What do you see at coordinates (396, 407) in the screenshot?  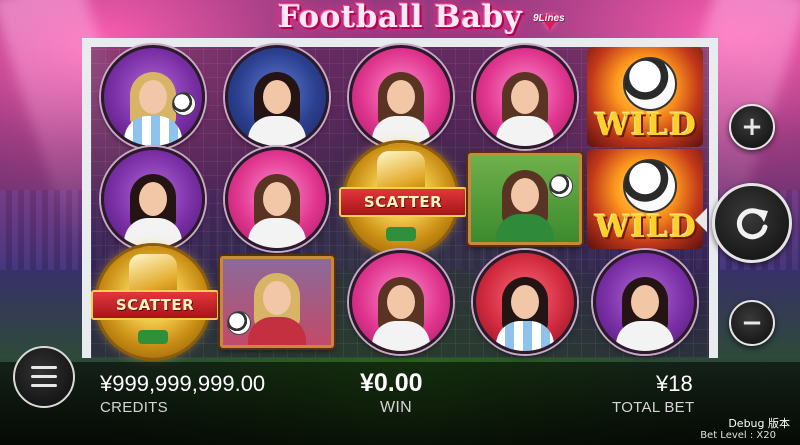 I see `win-label: WIN` at bounding box center [396, 407].